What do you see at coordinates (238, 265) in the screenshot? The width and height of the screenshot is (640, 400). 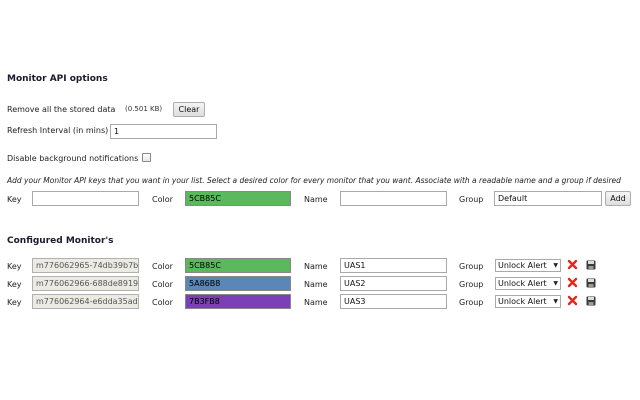 I see `monitor-color-input: 5CB85C` at bounding box center [238, 265].